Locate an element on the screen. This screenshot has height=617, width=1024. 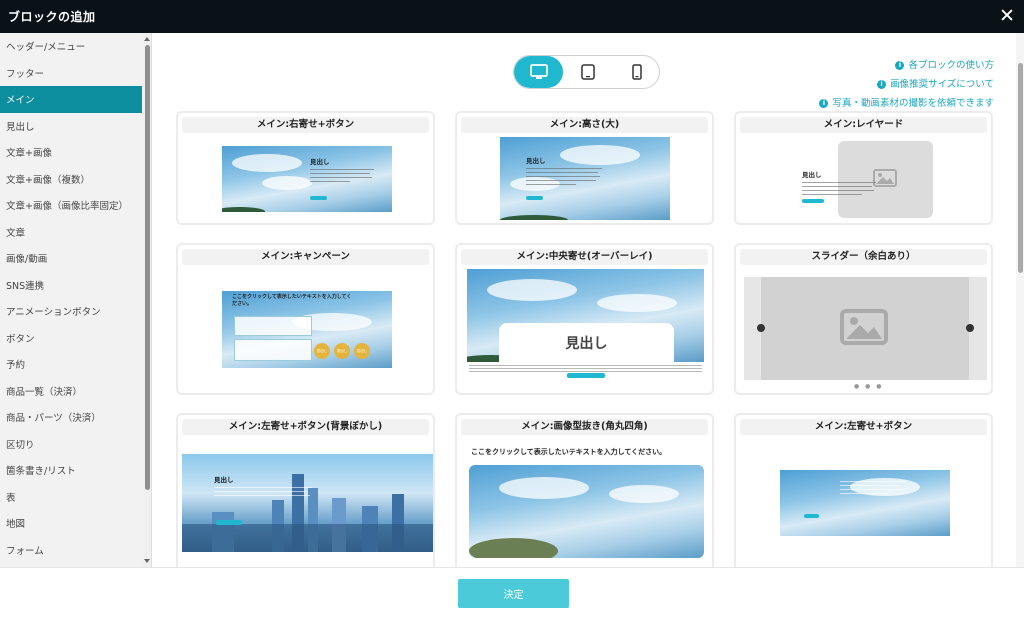
desktop-view-button is located at coordinates (538, 72).